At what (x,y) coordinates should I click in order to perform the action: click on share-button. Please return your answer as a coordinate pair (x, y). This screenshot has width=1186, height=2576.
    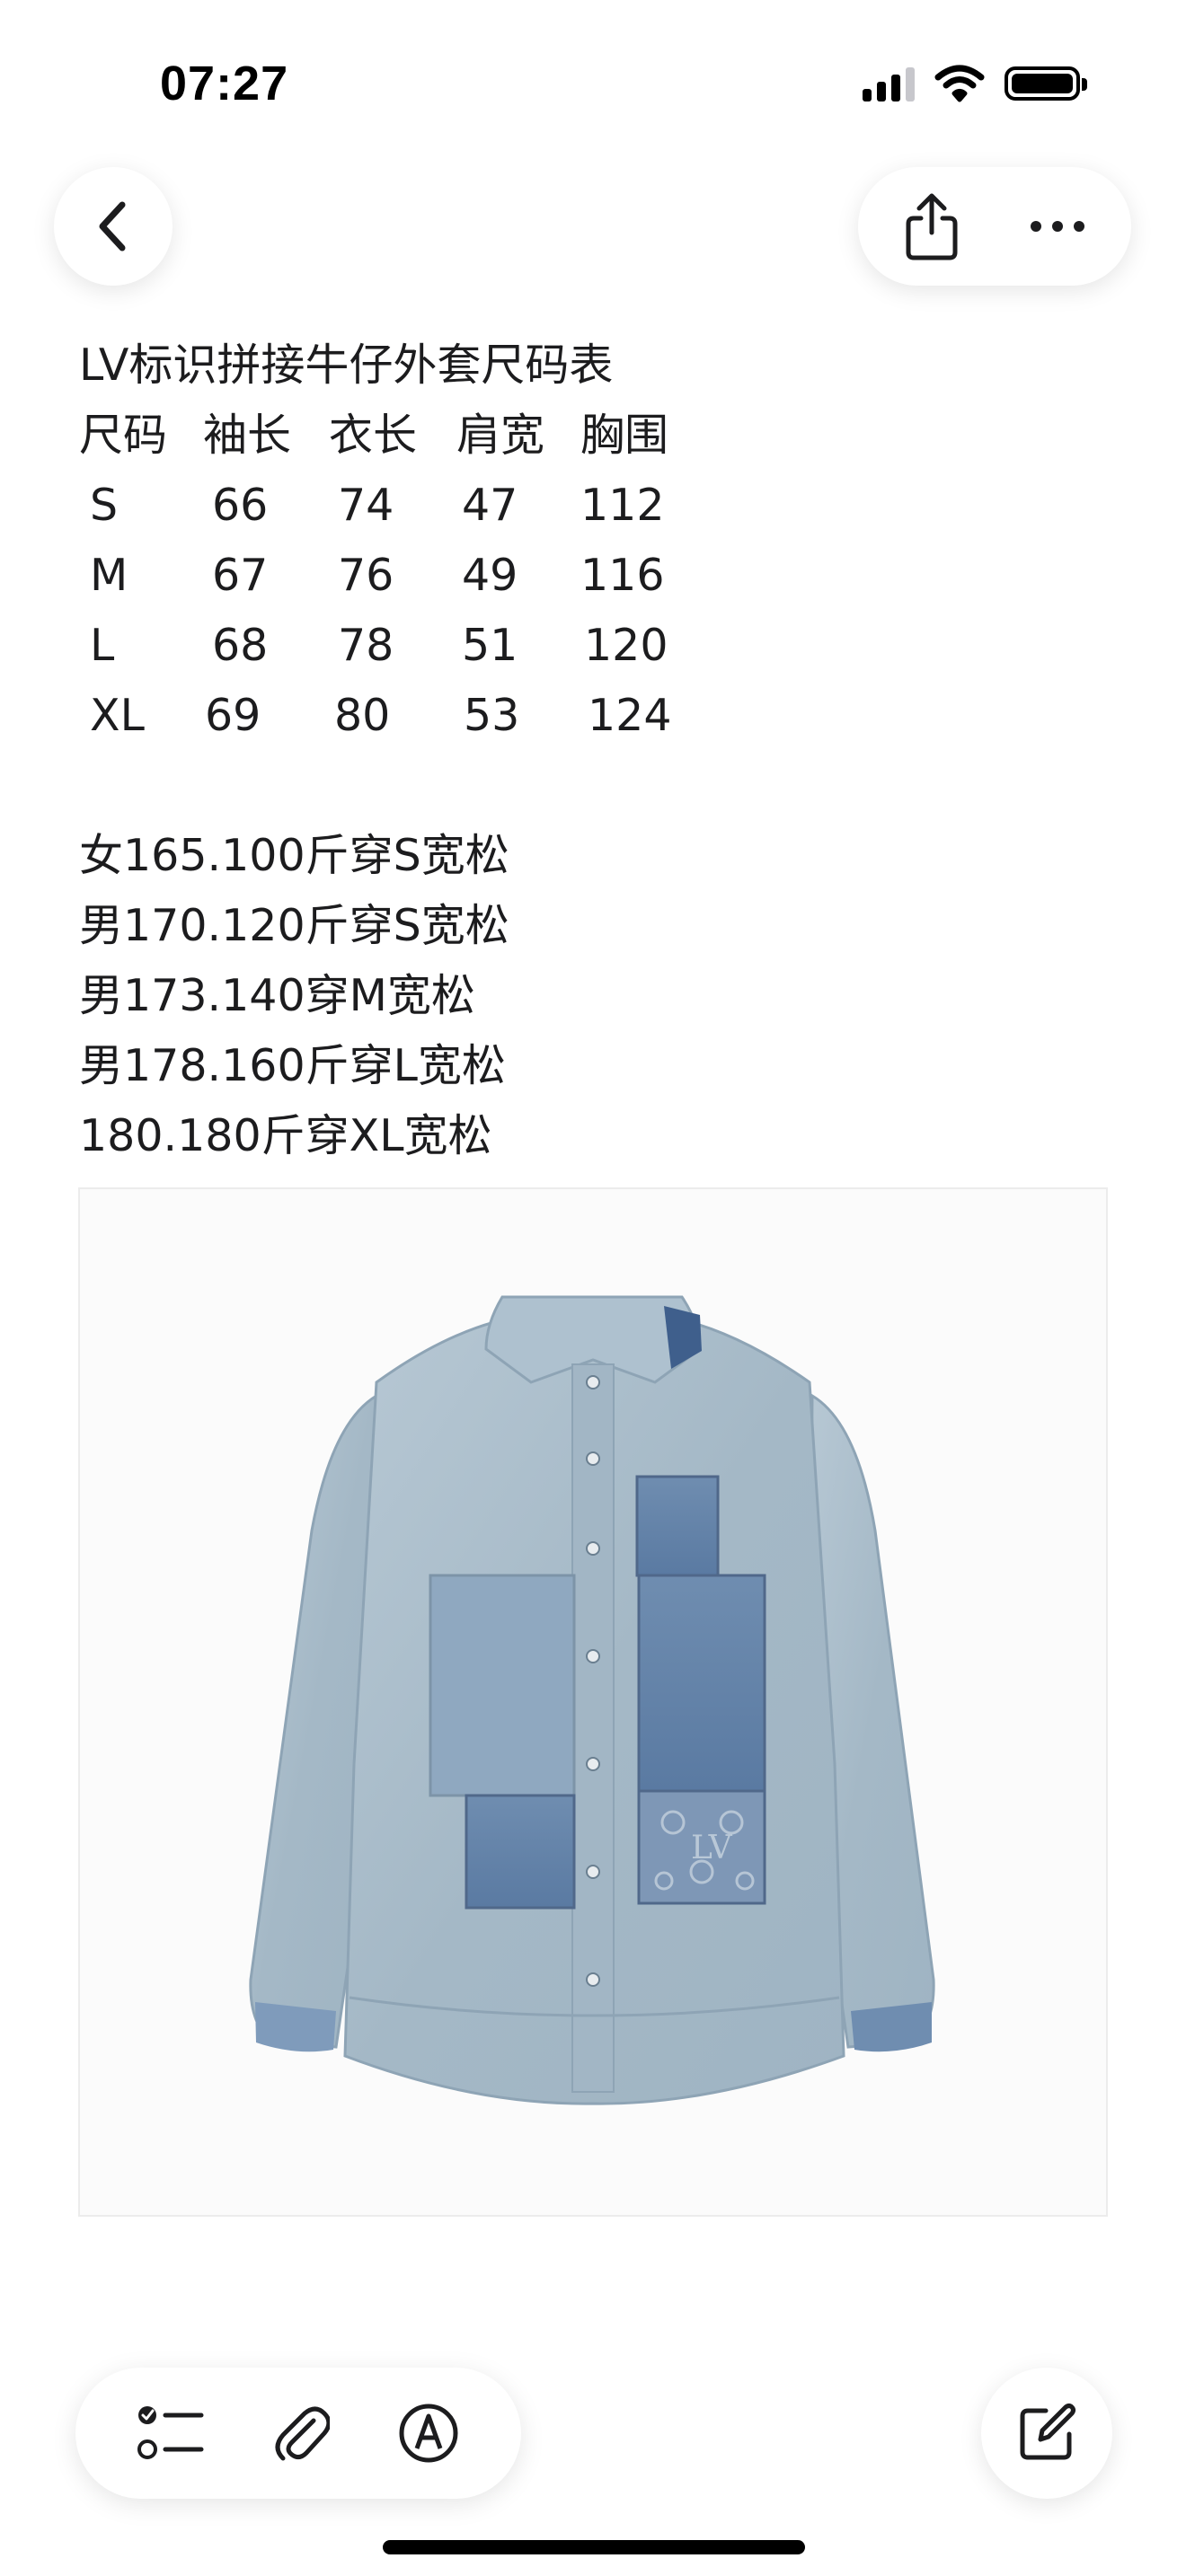
    Looking at the image, I should click on (931, 226).